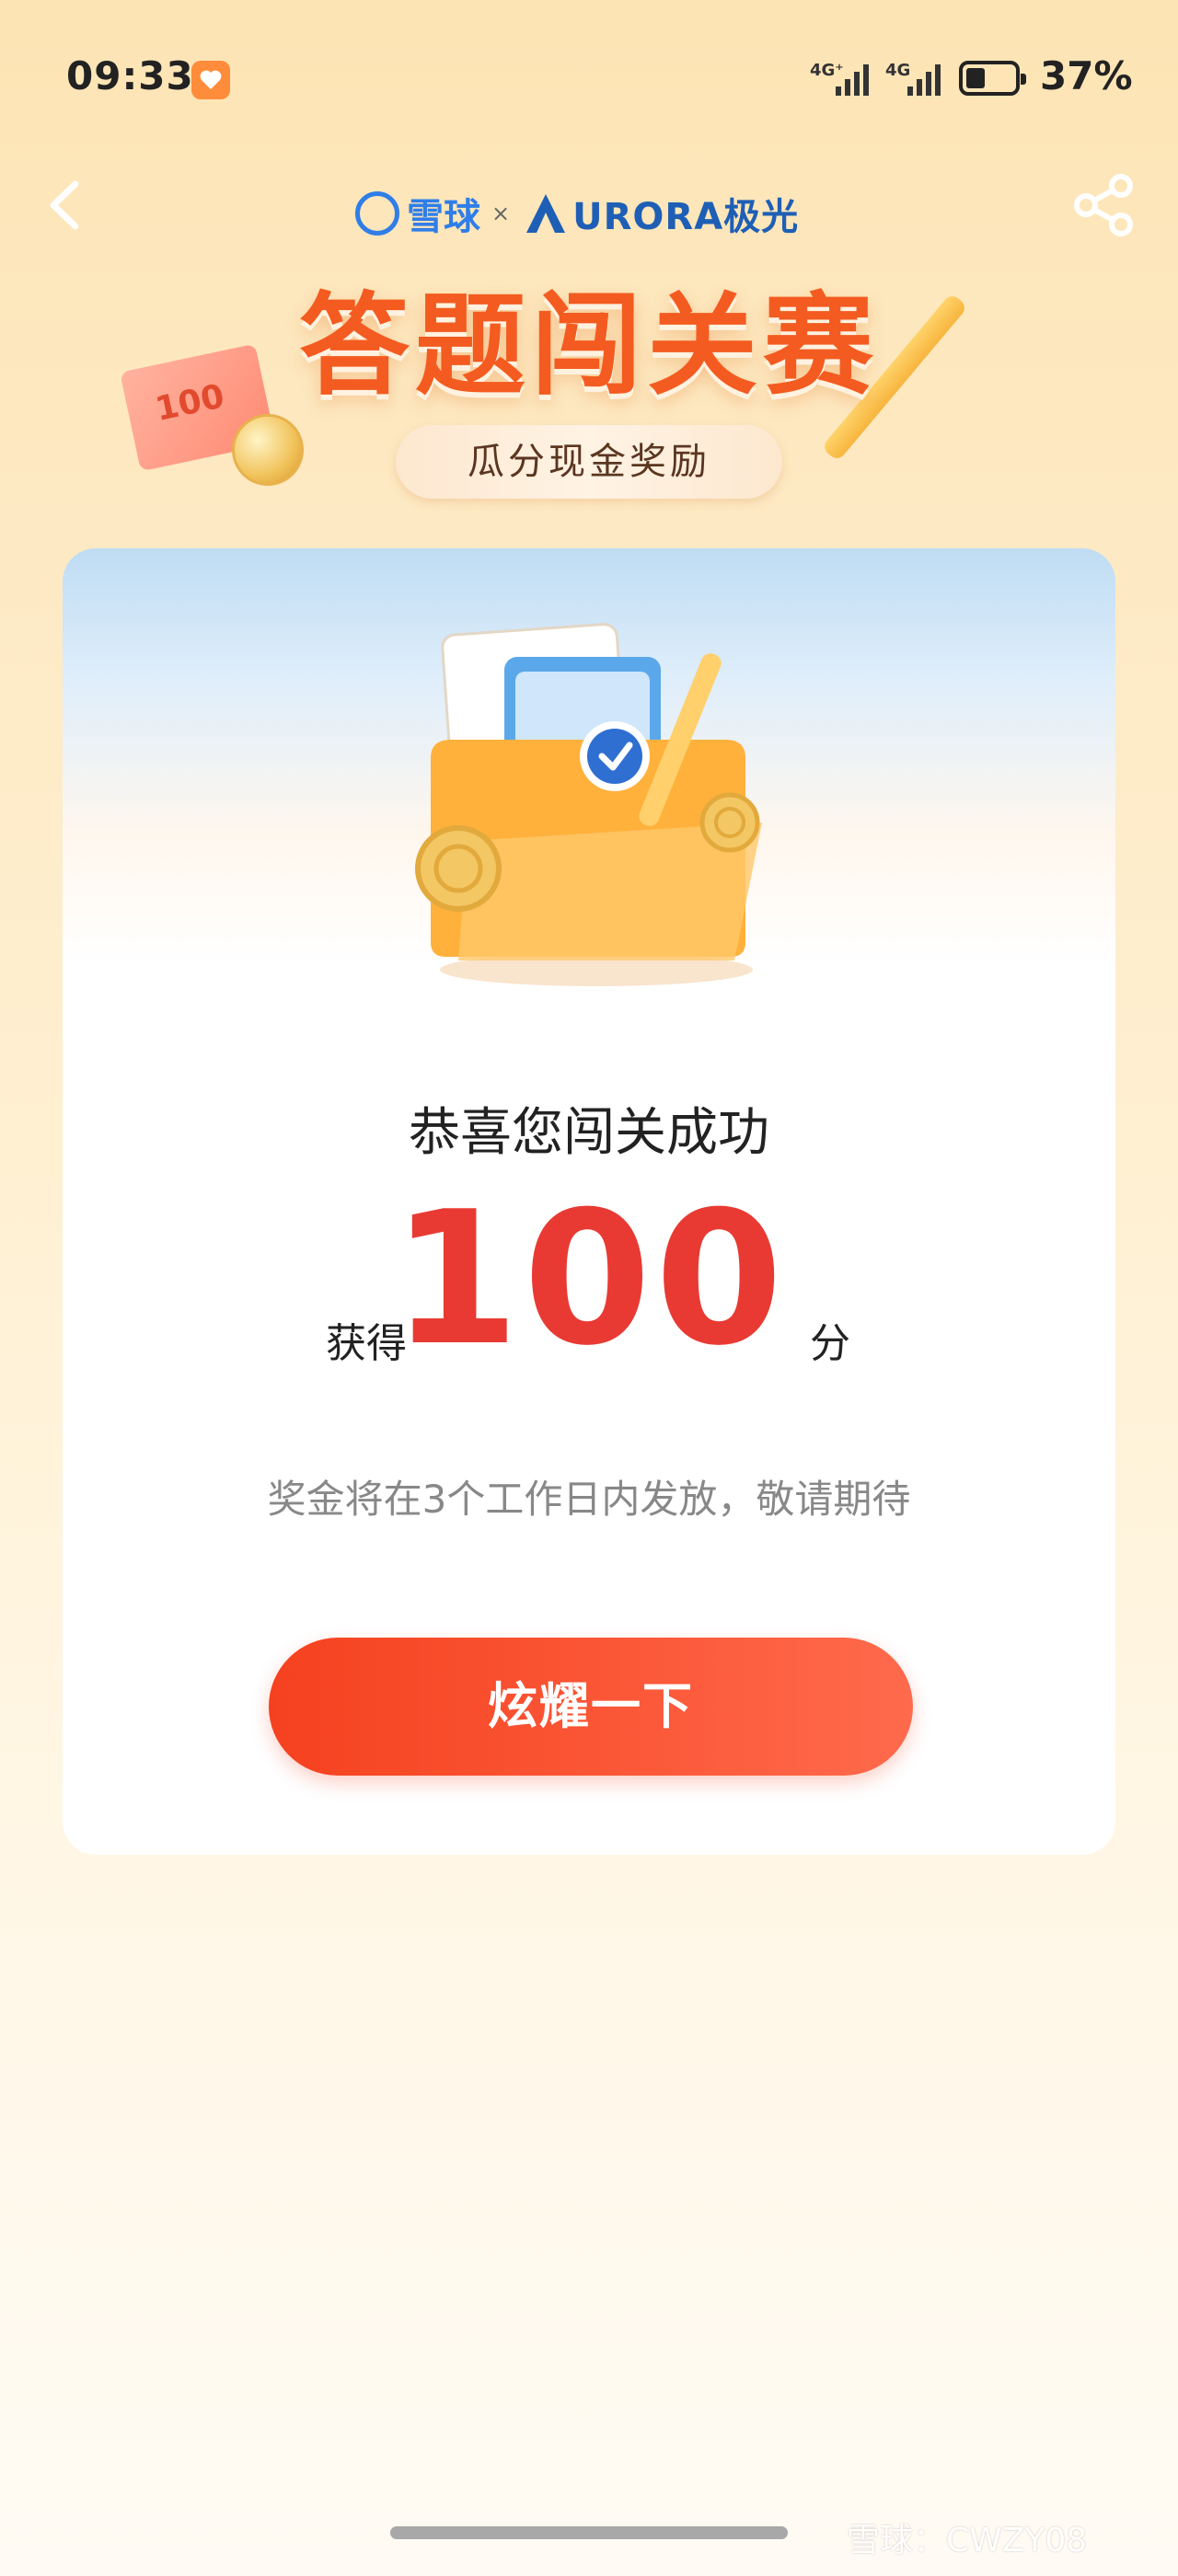 The height and width of the screenshot is (2576, 1178). I want to click on brand-xueqiu: 雪球, so click(443, 217).